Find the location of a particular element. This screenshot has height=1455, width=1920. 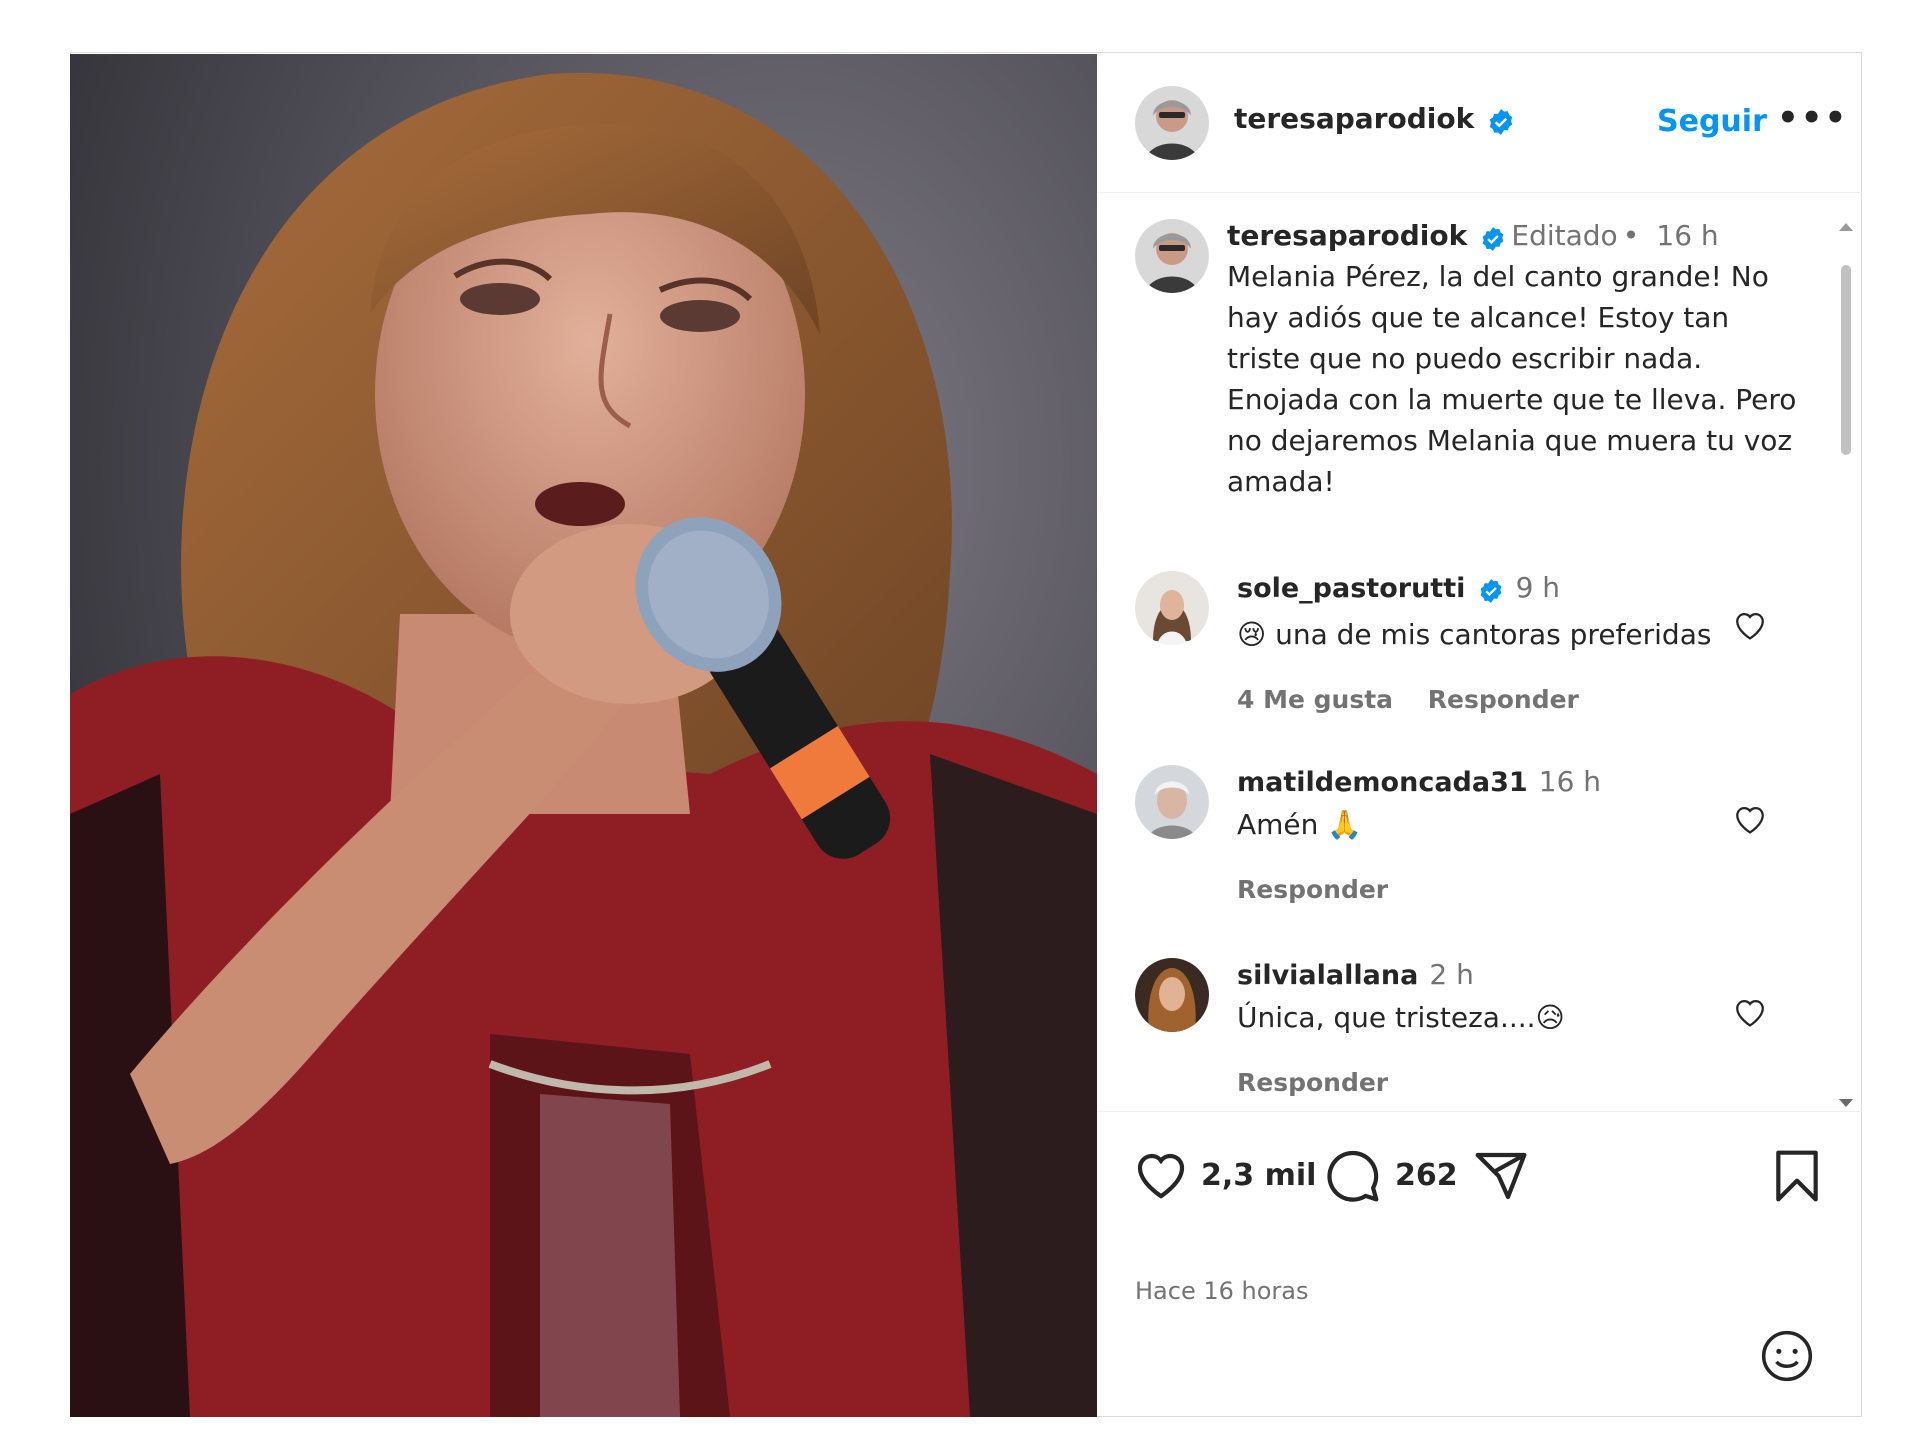

post-header: teresaparodiok Seguir ••• is located at coordinates (1479, 122).